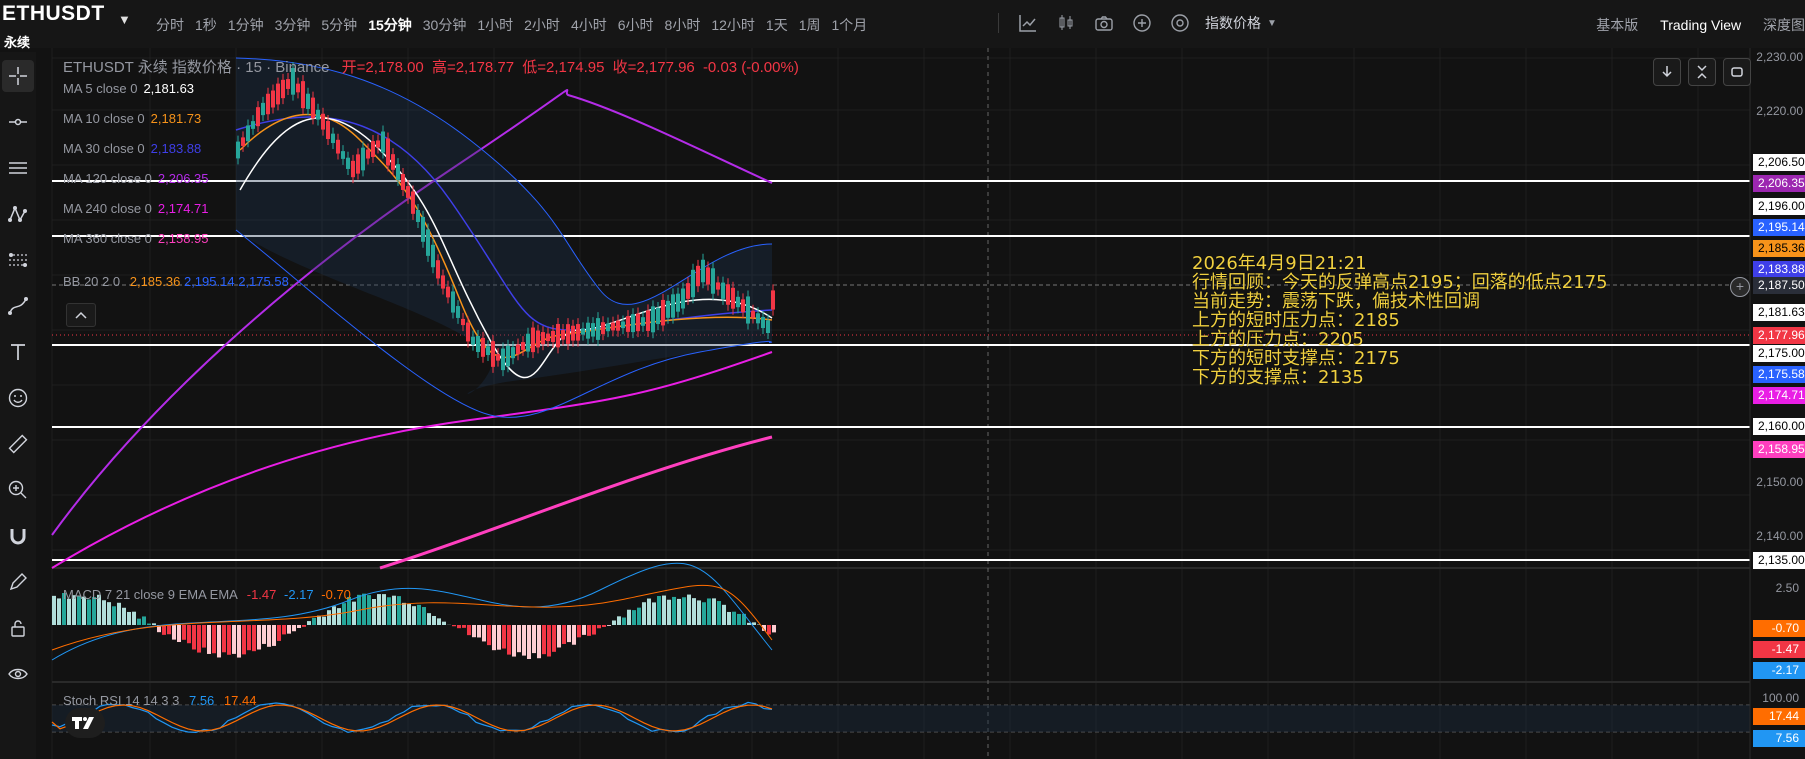 This screenshot has width=1805, height=759. Describe the element at coordinates (81, 315) in the screenshot. I see `collapse-legend-button` at that location.